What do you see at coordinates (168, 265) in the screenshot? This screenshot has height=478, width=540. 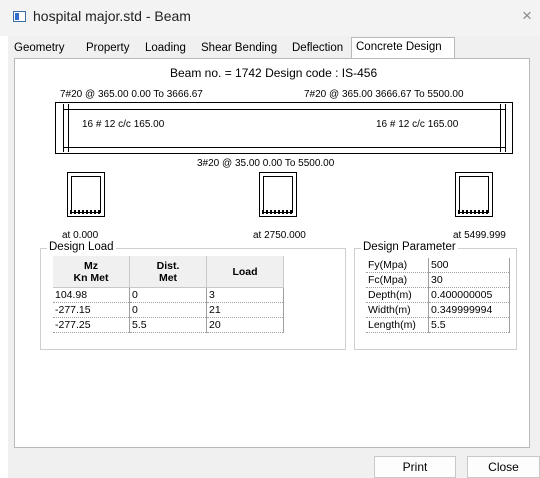 I see `column-header-dist-line1: Dist.` at bounding box center [168, 265].